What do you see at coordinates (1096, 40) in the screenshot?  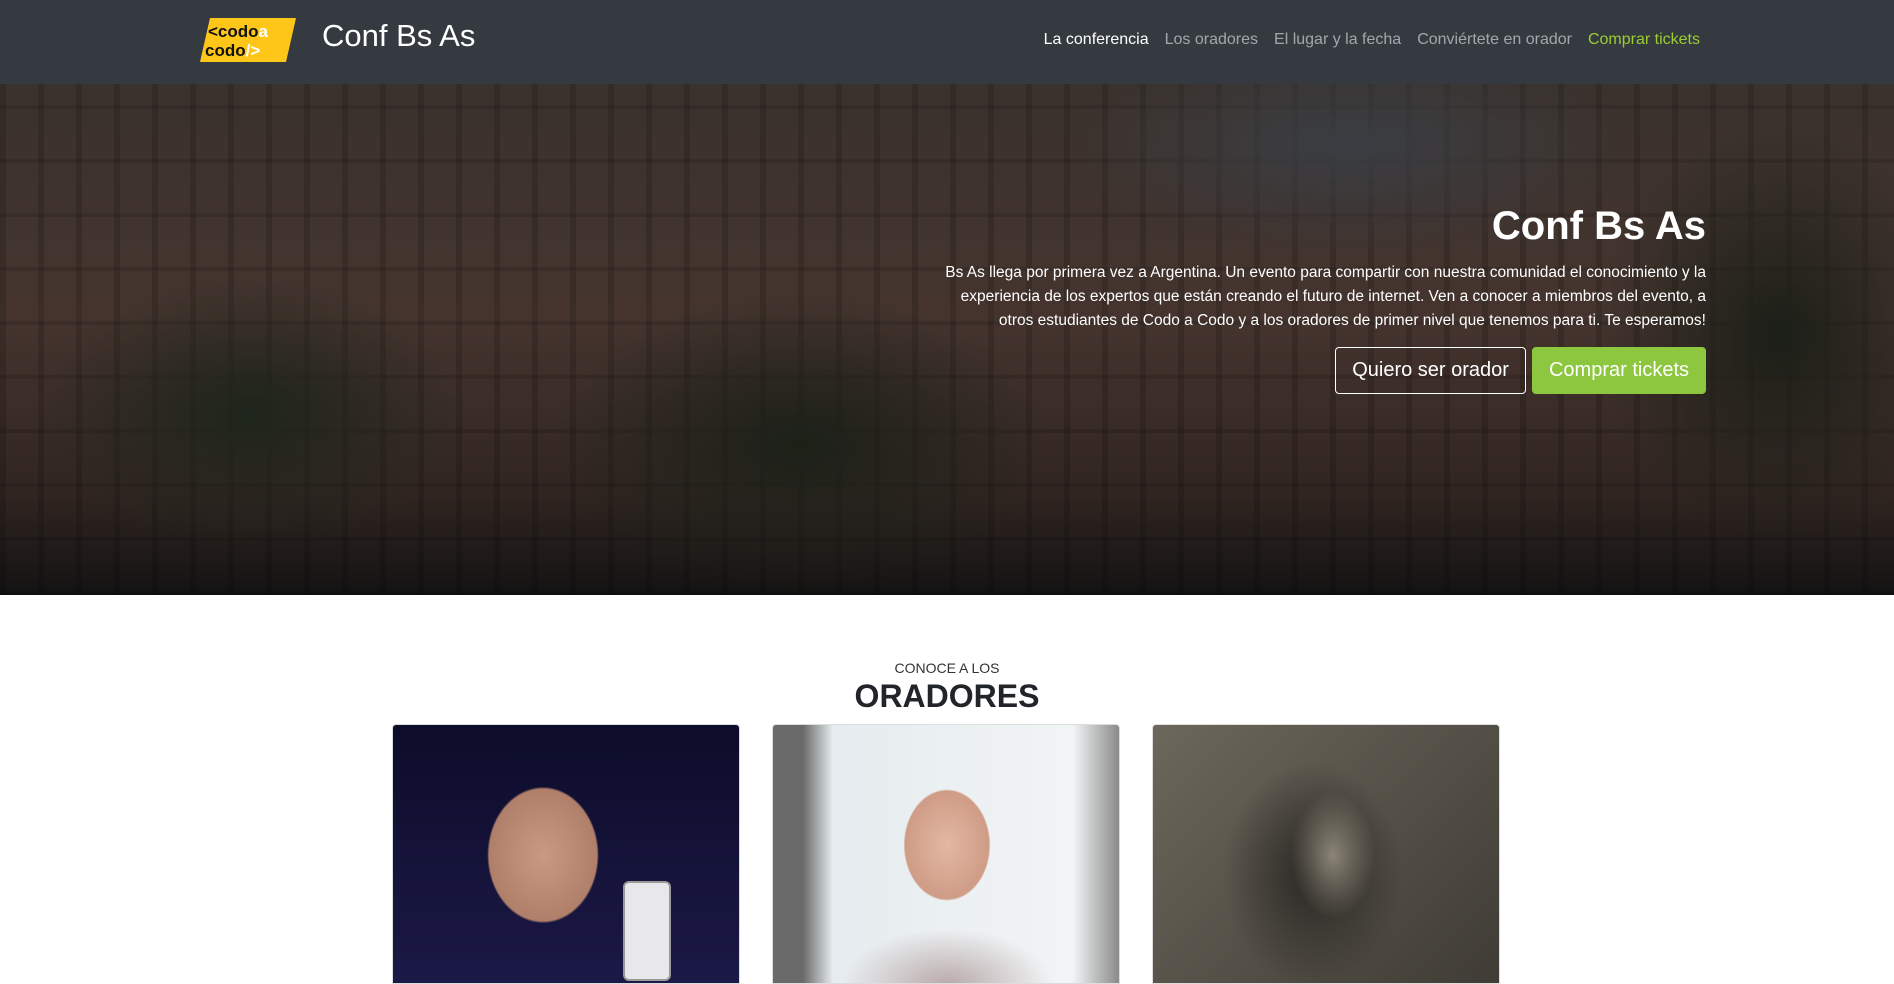 I see `nav-link-conferencia: La conferencia` at bounding box center [1096, 40].